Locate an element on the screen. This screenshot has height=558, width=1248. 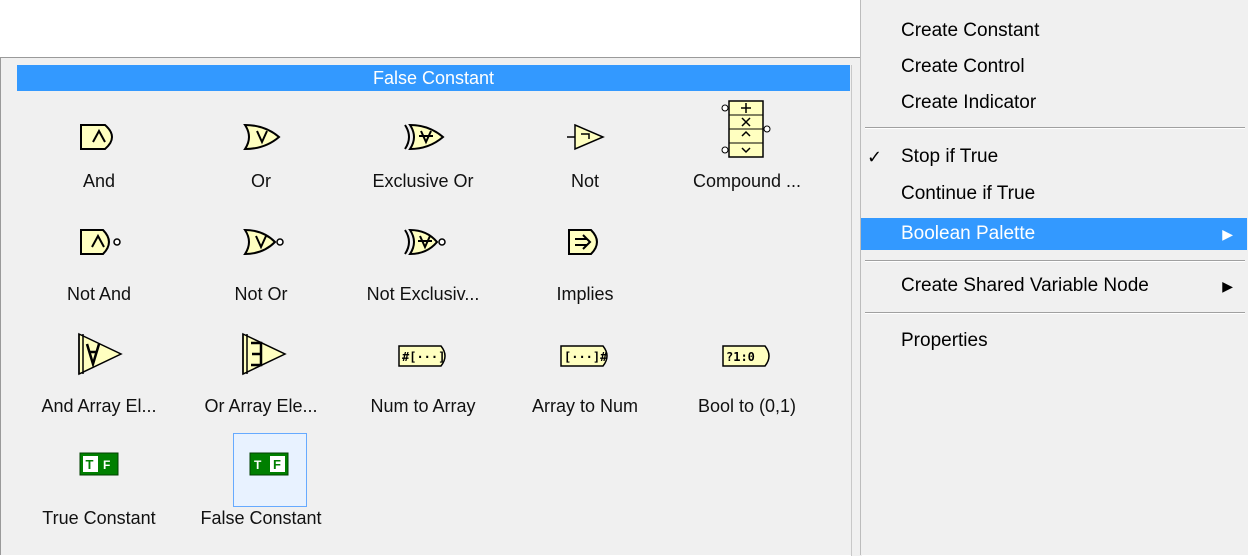
menu-item-label: Properties is located at coordinates (944, 340).